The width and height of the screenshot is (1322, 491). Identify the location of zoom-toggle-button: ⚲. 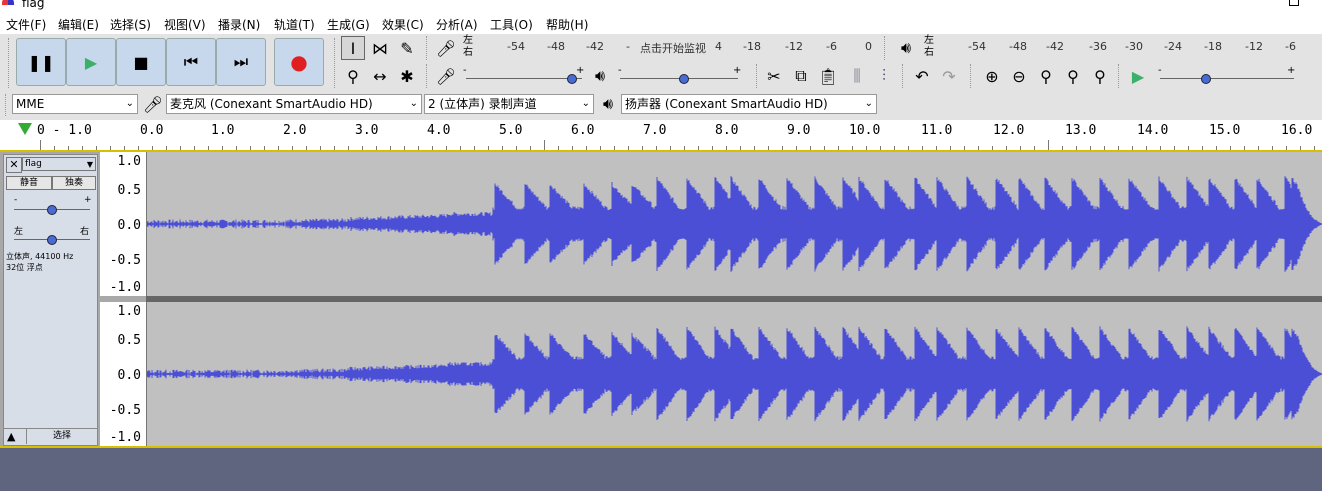
(1100, 76).